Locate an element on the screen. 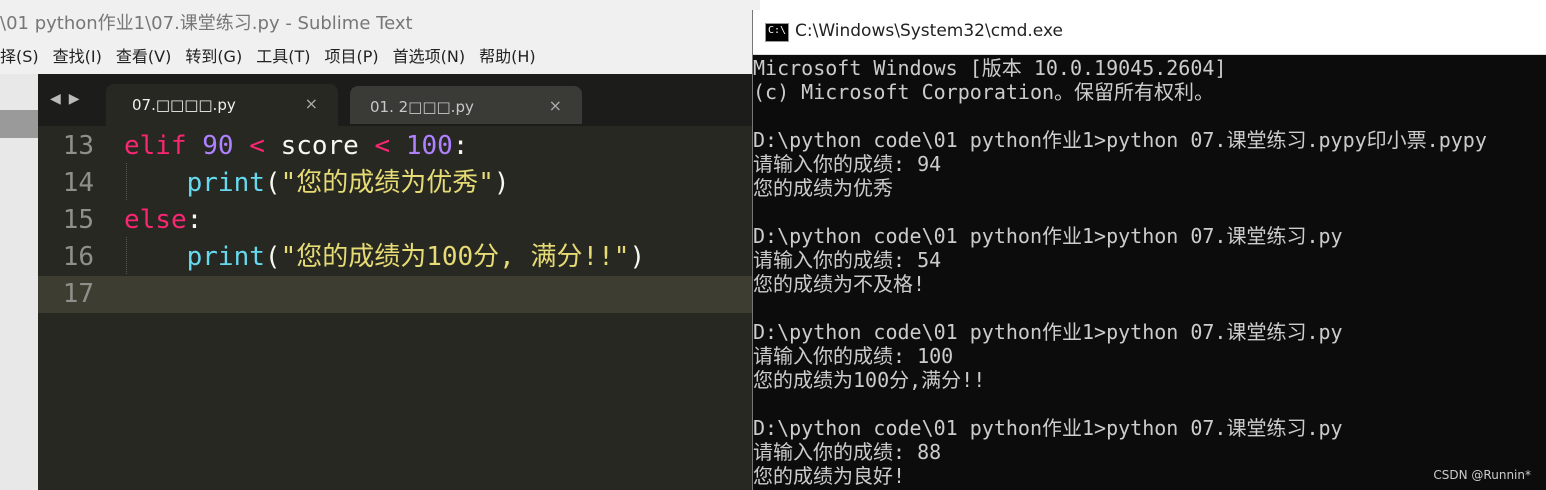 Image resolution: width=1546 pixels, height=490 pixels. terminal-icon: C:\ is located at coordinates (777, 32).